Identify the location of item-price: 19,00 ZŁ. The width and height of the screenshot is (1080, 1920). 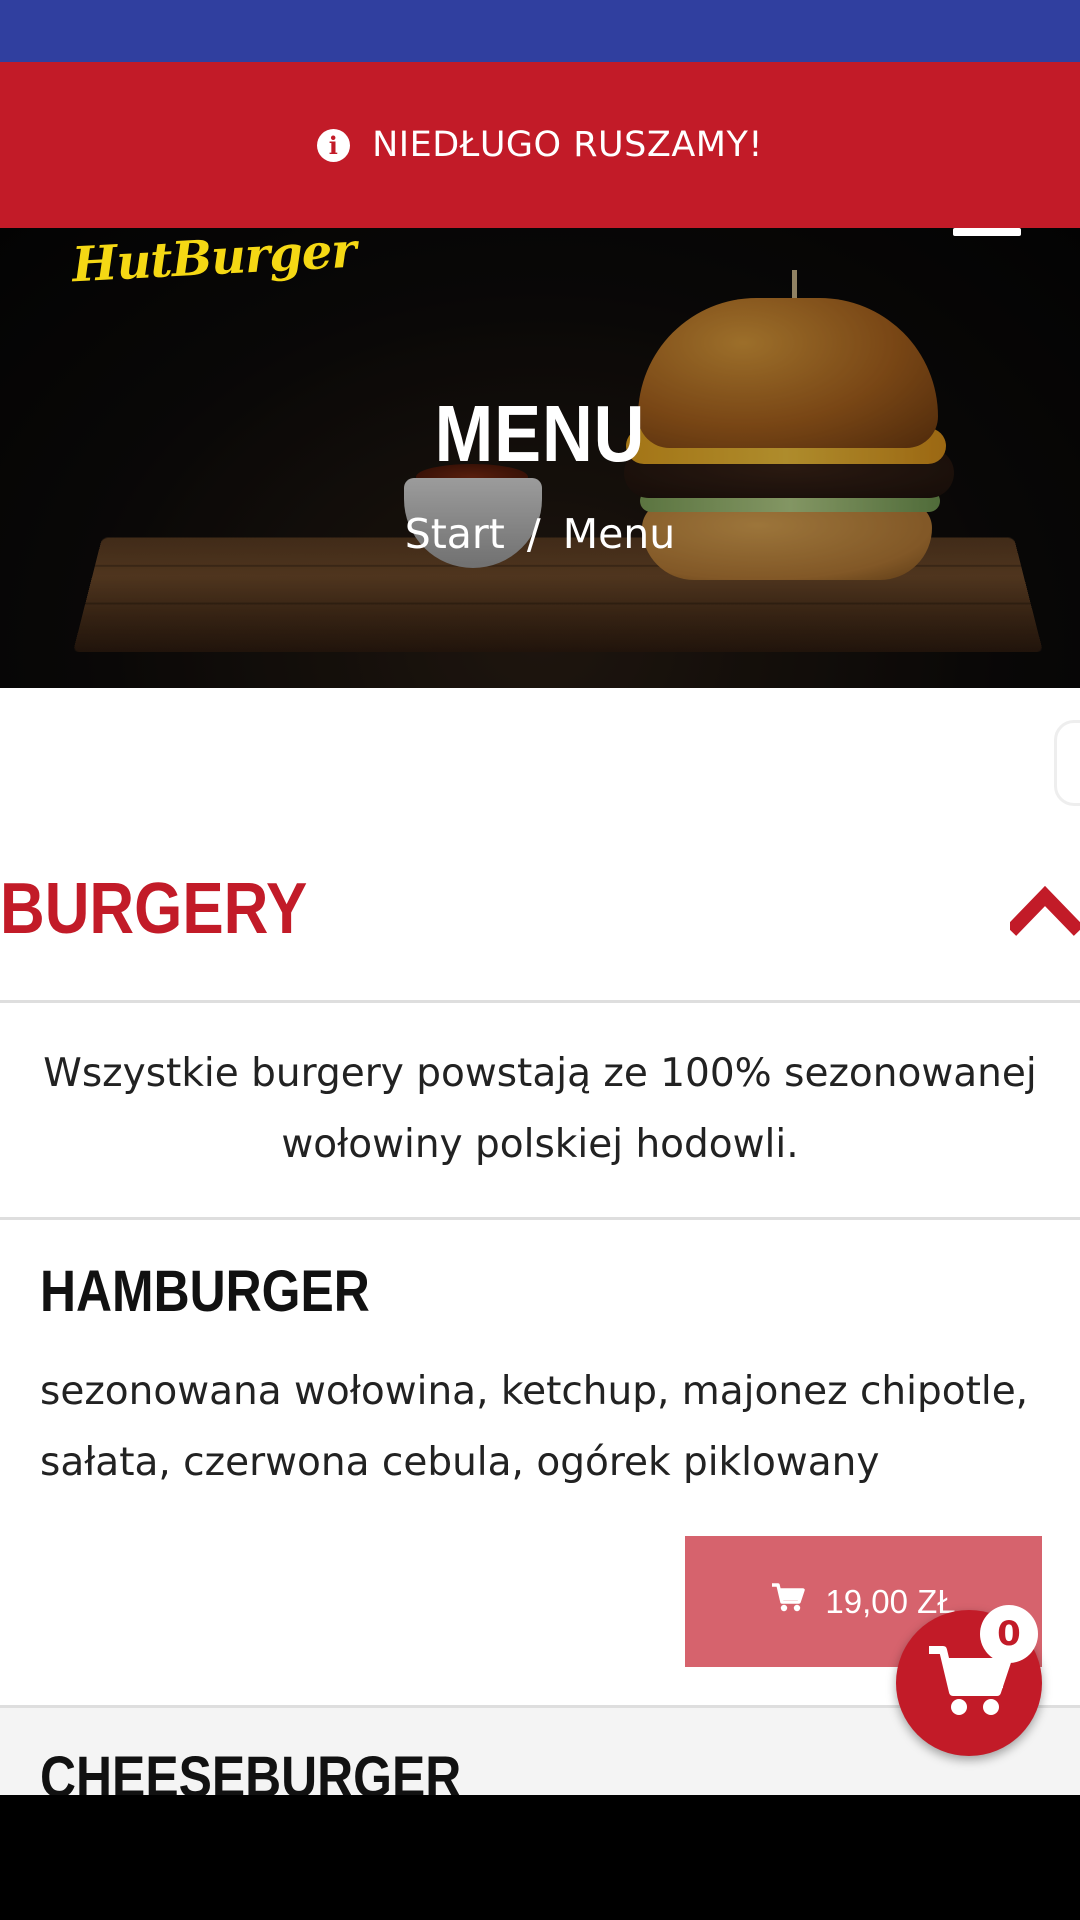
(890, 1601).